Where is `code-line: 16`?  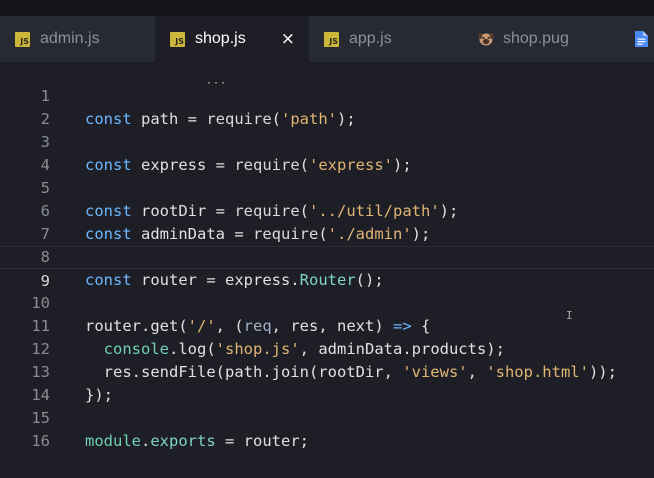
code-line: 16 is located at coordinates (327, 428).